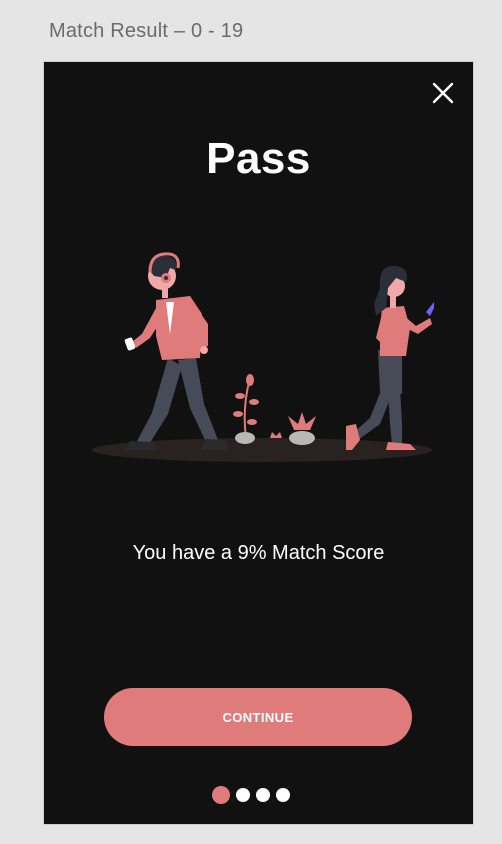 The height and width of the screenshot is (844, 502). I want to click on close-button, so click(443, 93).